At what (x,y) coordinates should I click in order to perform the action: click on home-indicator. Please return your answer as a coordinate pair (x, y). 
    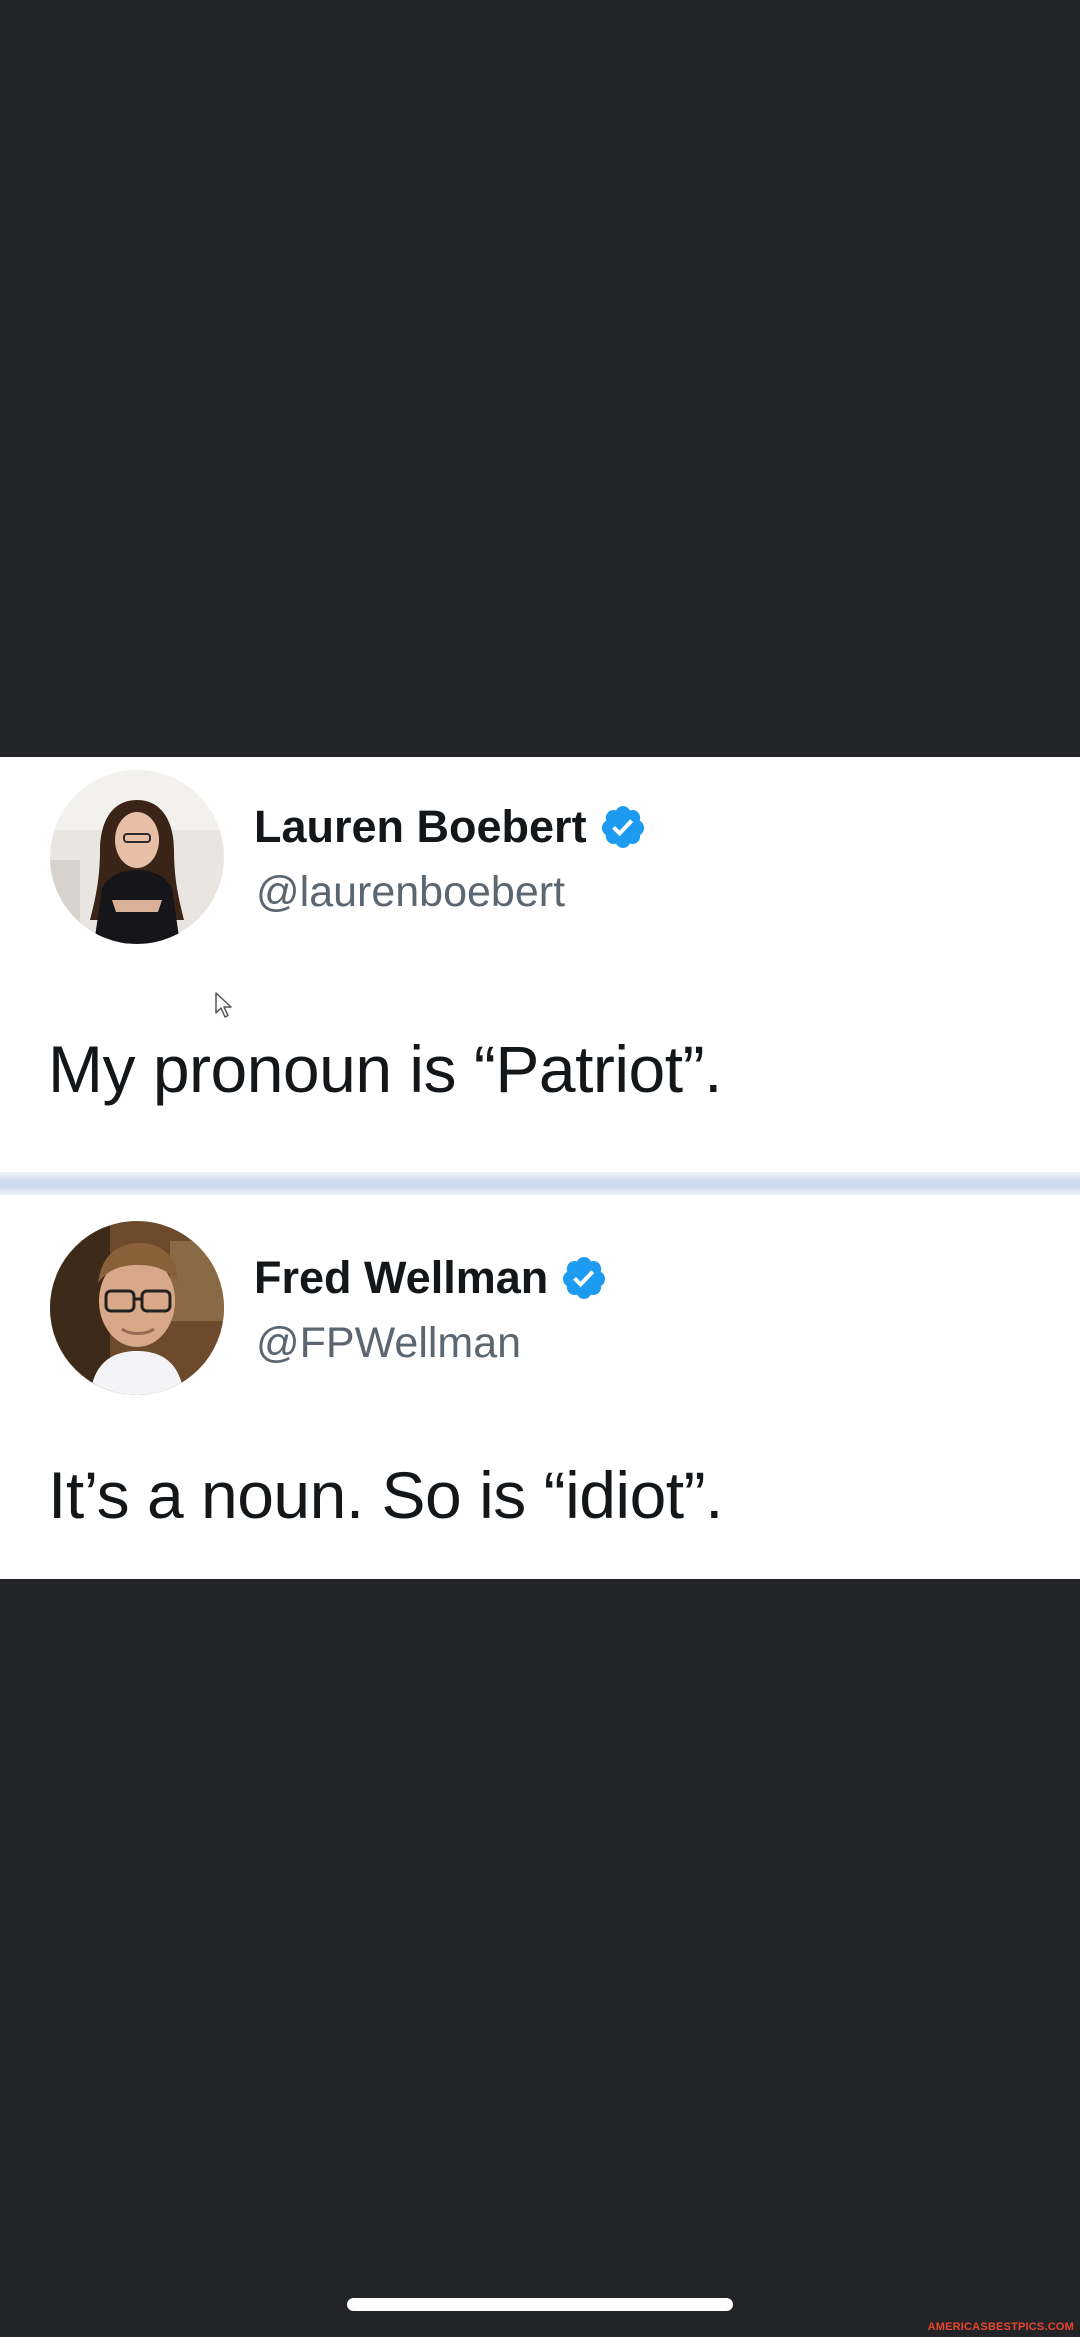
    Looking at the image, I should click on (540, 2304).